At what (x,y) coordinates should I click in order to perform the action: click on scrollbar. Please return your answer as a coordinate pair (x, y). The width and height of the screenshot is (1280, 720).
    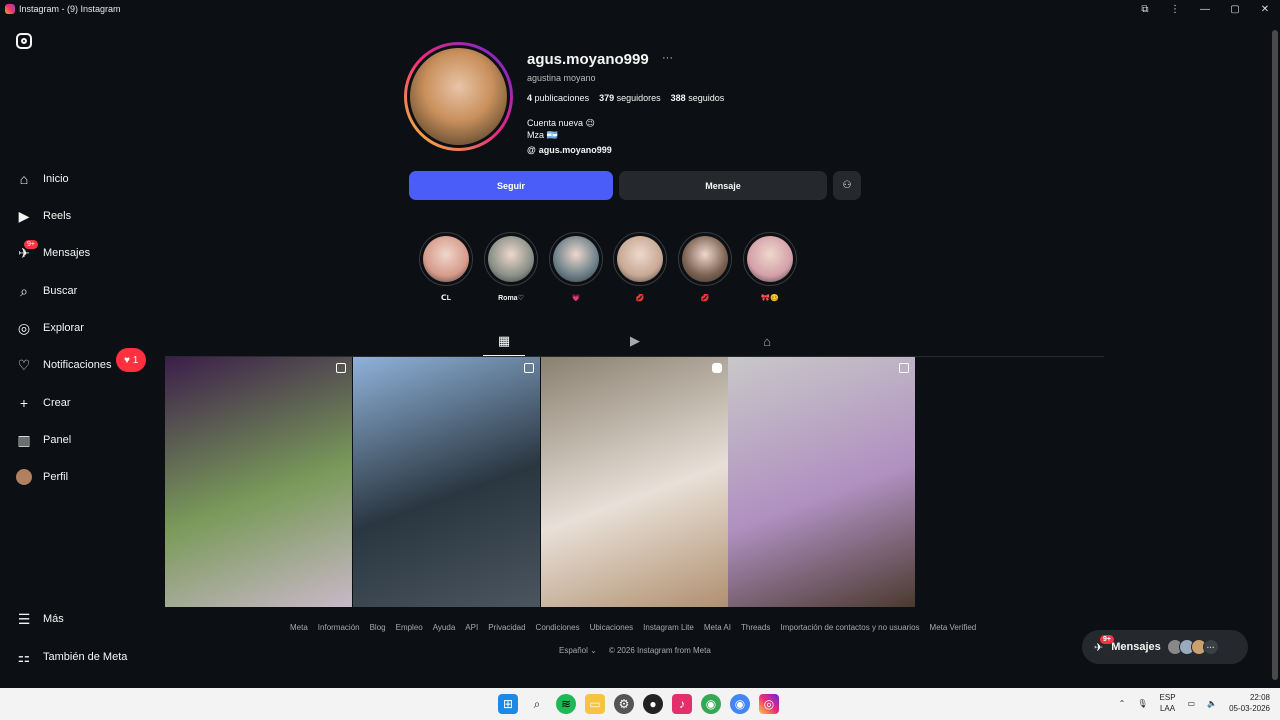
    Looking at the image, I should click on (1275, 353).